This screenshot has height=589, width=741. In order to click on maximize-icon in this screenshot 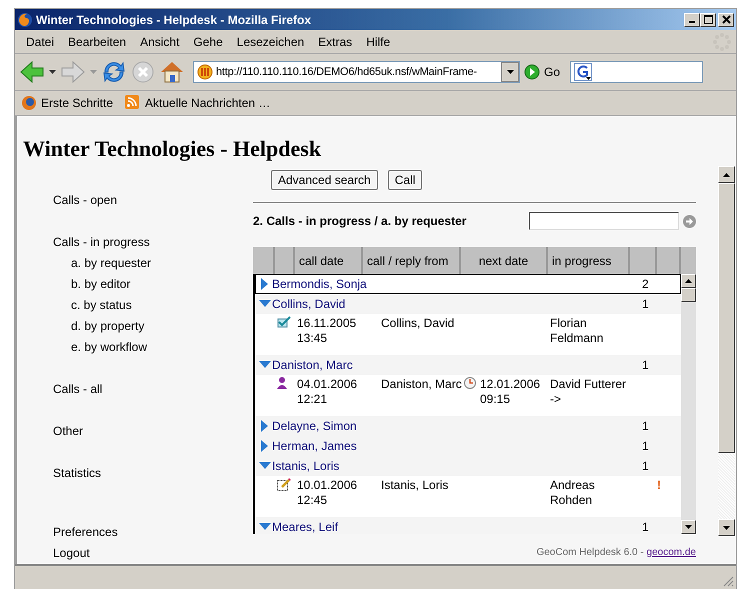, I will do `click(708, 19)`.